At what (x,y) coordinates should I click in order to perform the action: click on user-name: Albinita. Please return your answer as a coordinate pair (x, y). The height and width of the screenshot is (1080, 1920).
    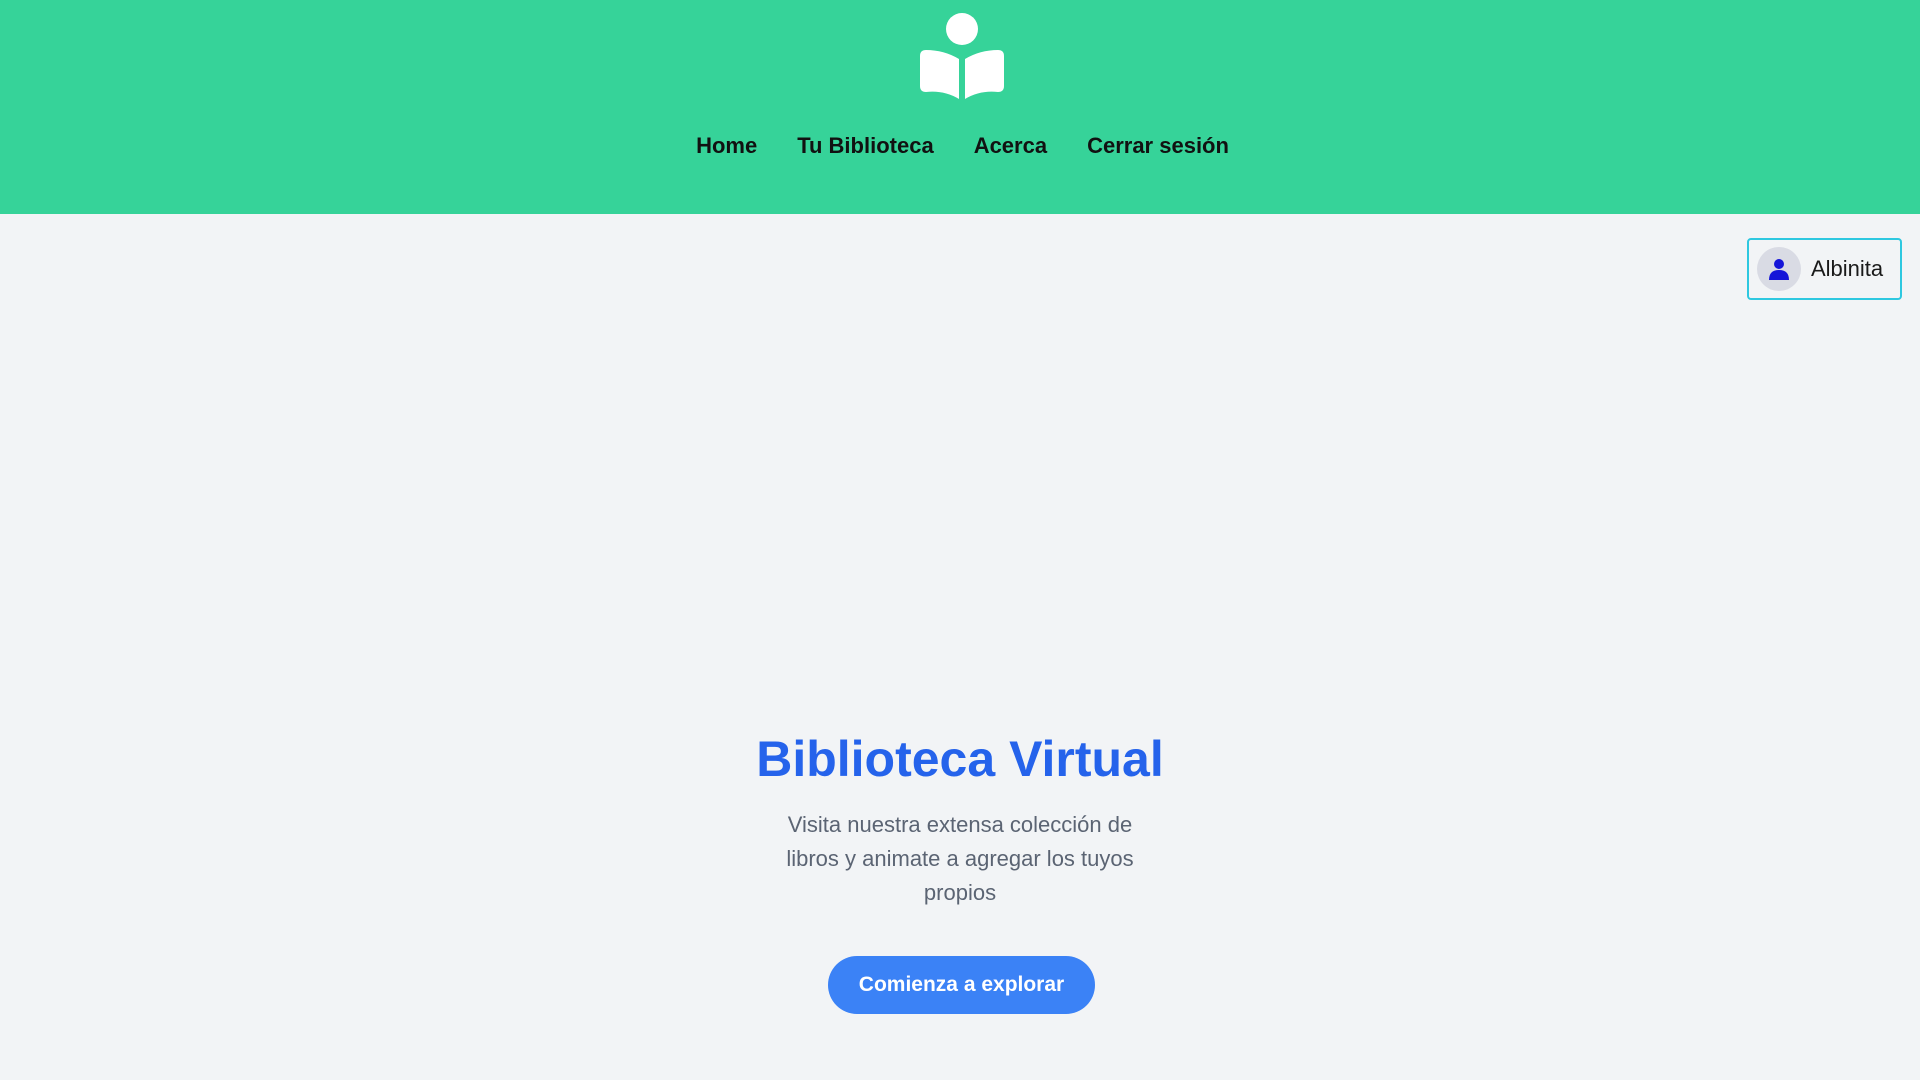
    Looking at the image, I should click on (1847, 268).